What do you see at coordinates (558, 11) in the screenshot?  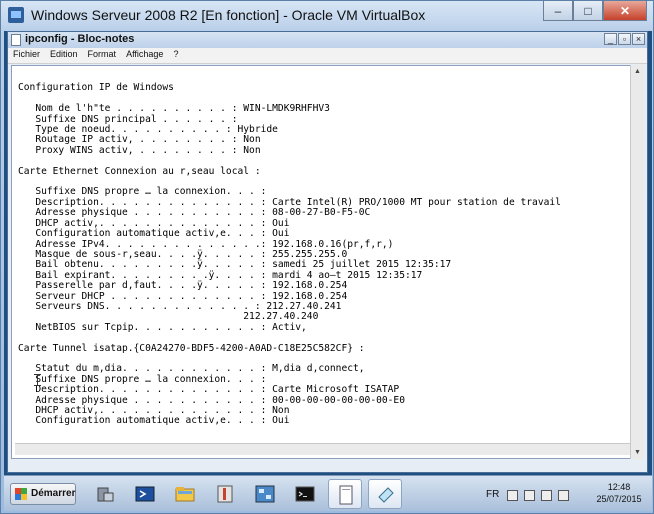 I see `minimize-button: –` at bounding box center [558, 11].